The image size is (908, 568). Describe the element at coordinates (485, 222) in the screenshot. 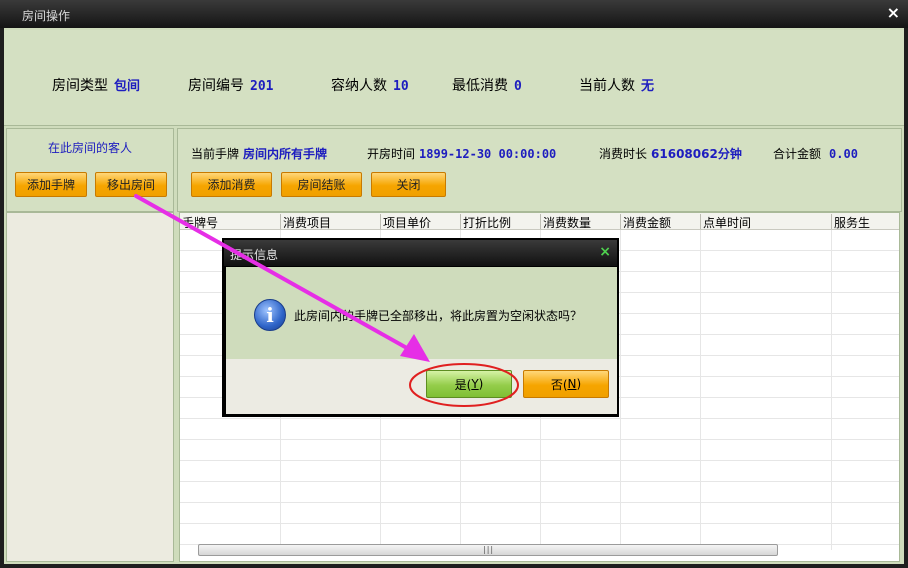

I see `column-header: 打折比例` at that location.